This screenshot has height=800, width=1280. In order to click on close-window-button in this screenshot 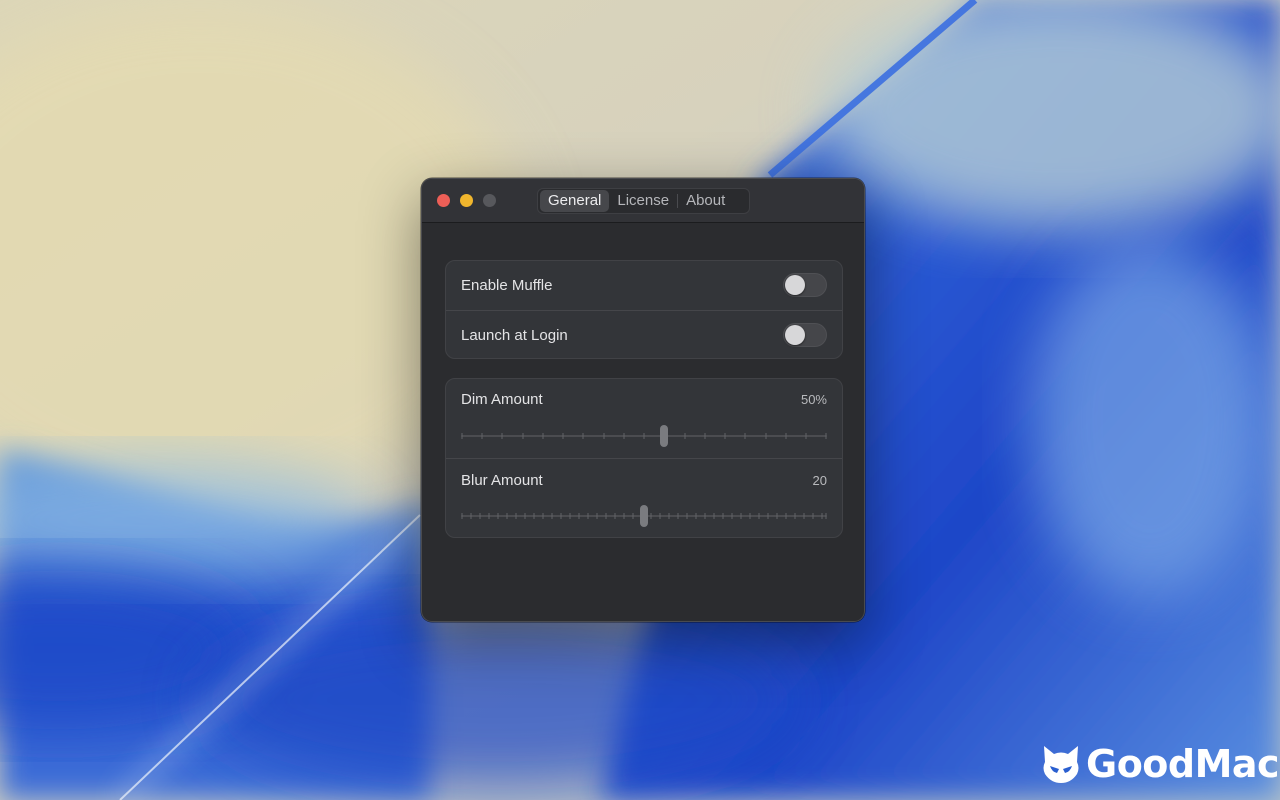, I will do `click(443, 200)`.